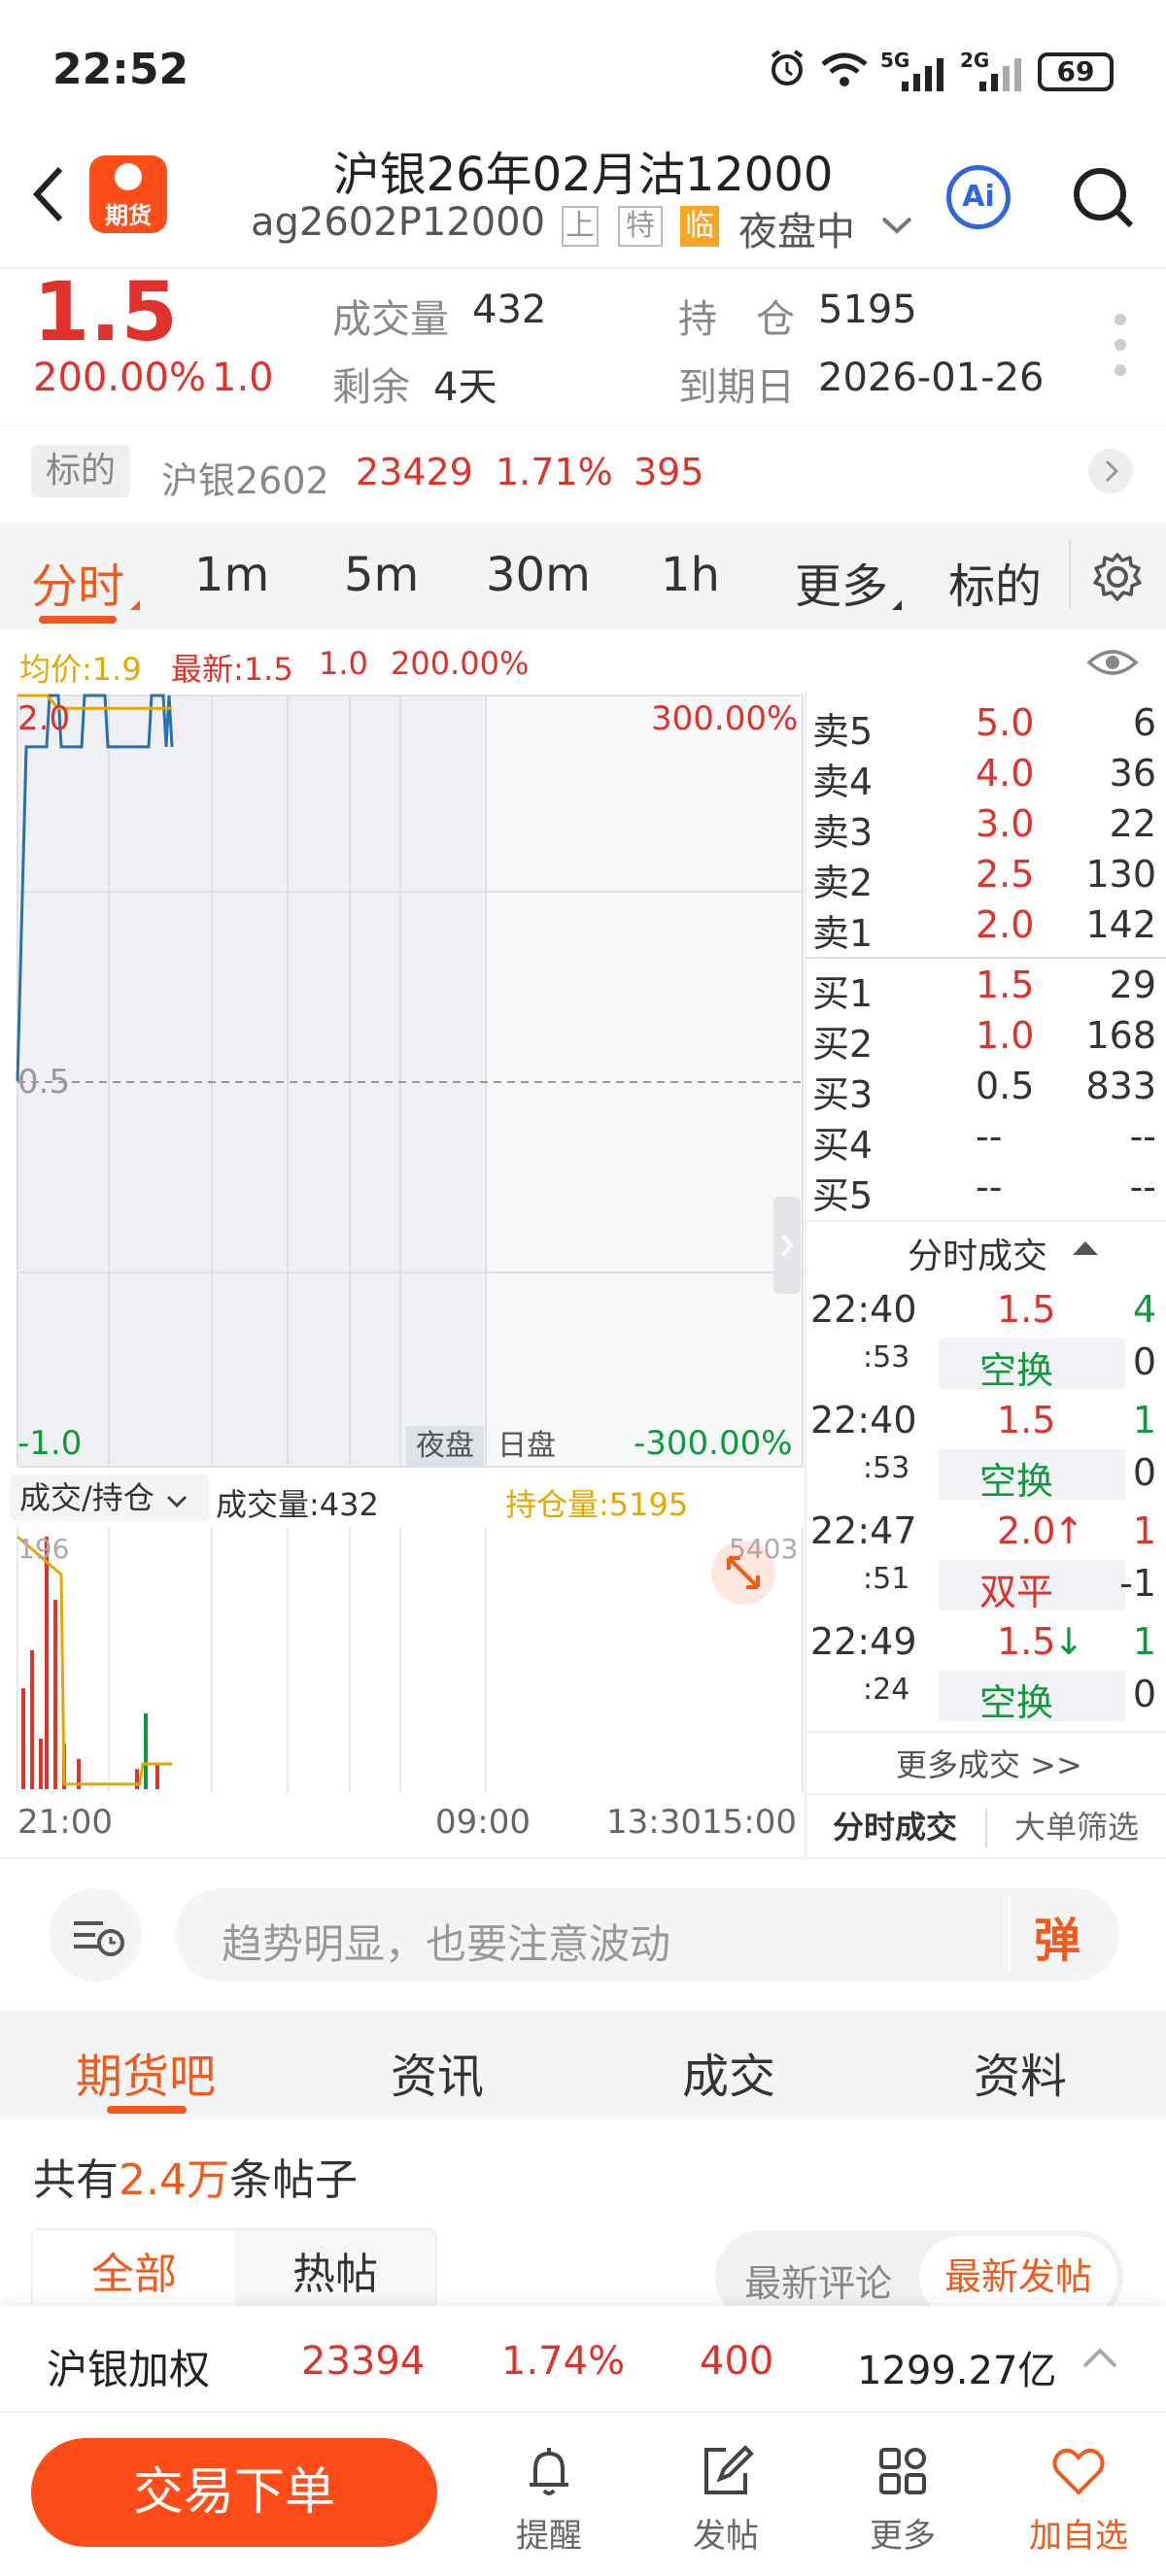 This screenshot has width=1166, height=2576. What do you see at coordinates (867, 310) in the screenshot?
I see `open-interest-value: 5195` at bounding box center [867, 310].